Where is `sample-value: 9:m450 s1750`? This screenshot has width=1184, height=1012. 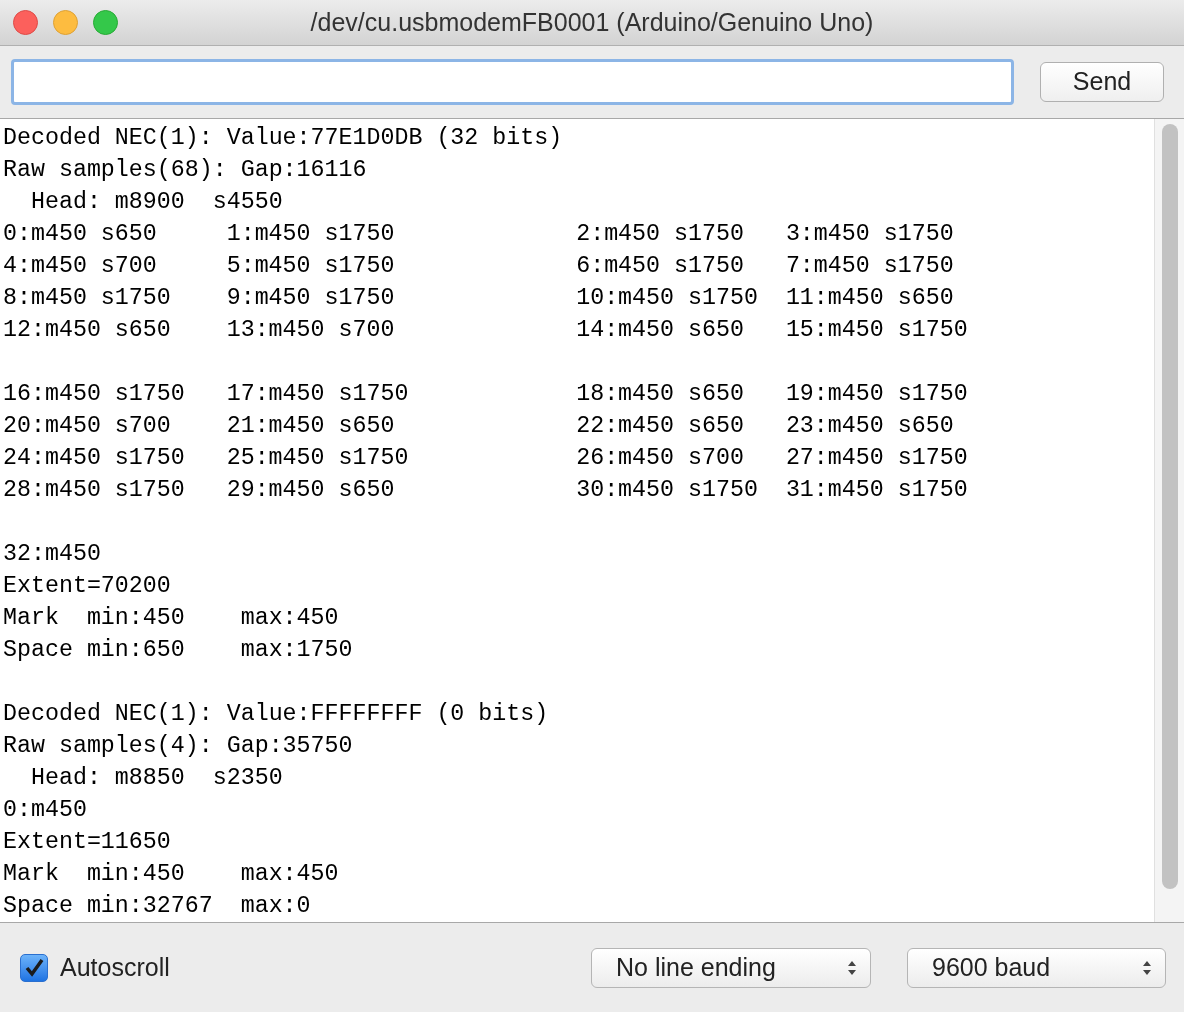 sample-value: 9:m450 s1750 is located at coordinates (310, 298).